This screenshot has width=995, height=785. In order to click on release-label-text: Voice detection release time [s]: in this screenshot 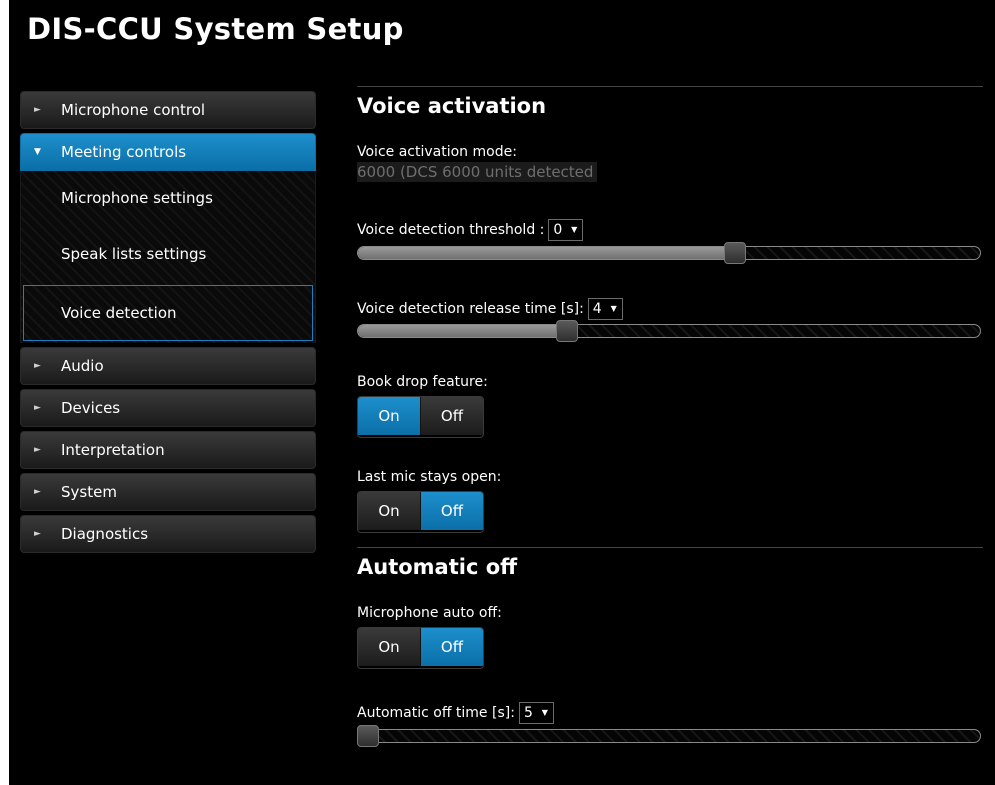, I will do `click(470, 309)`.